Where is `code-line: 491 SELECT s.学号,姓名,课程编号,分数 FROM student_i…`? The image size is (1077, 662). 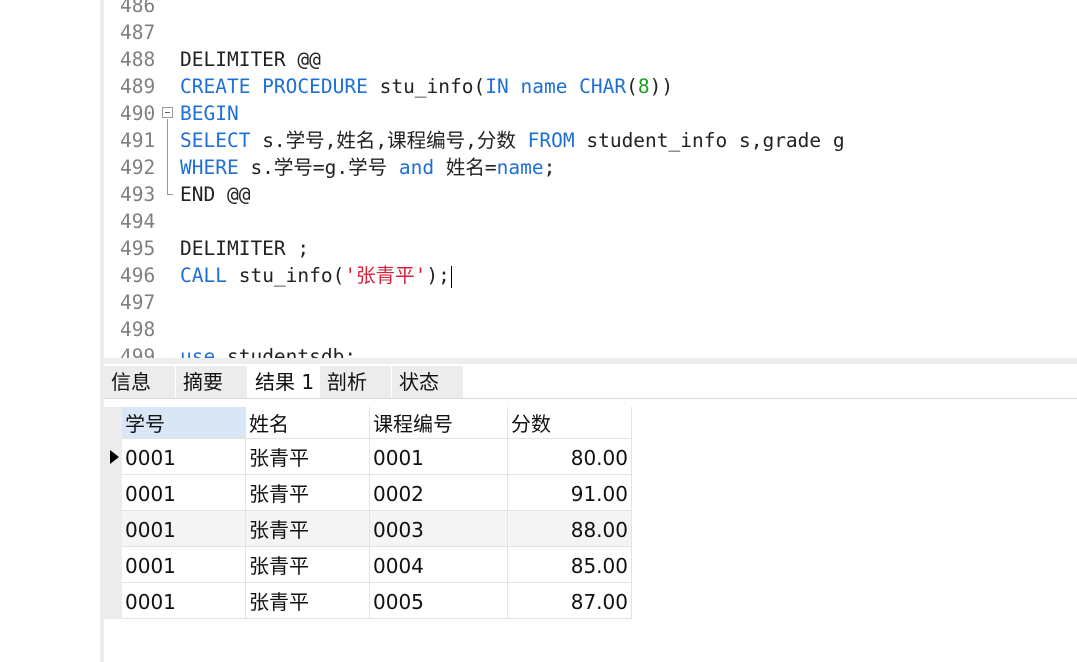
code-line: 491 SELECT s.学号,姓名,课程编号,分数 FROM student_i… is located at coordinates (590, 140).